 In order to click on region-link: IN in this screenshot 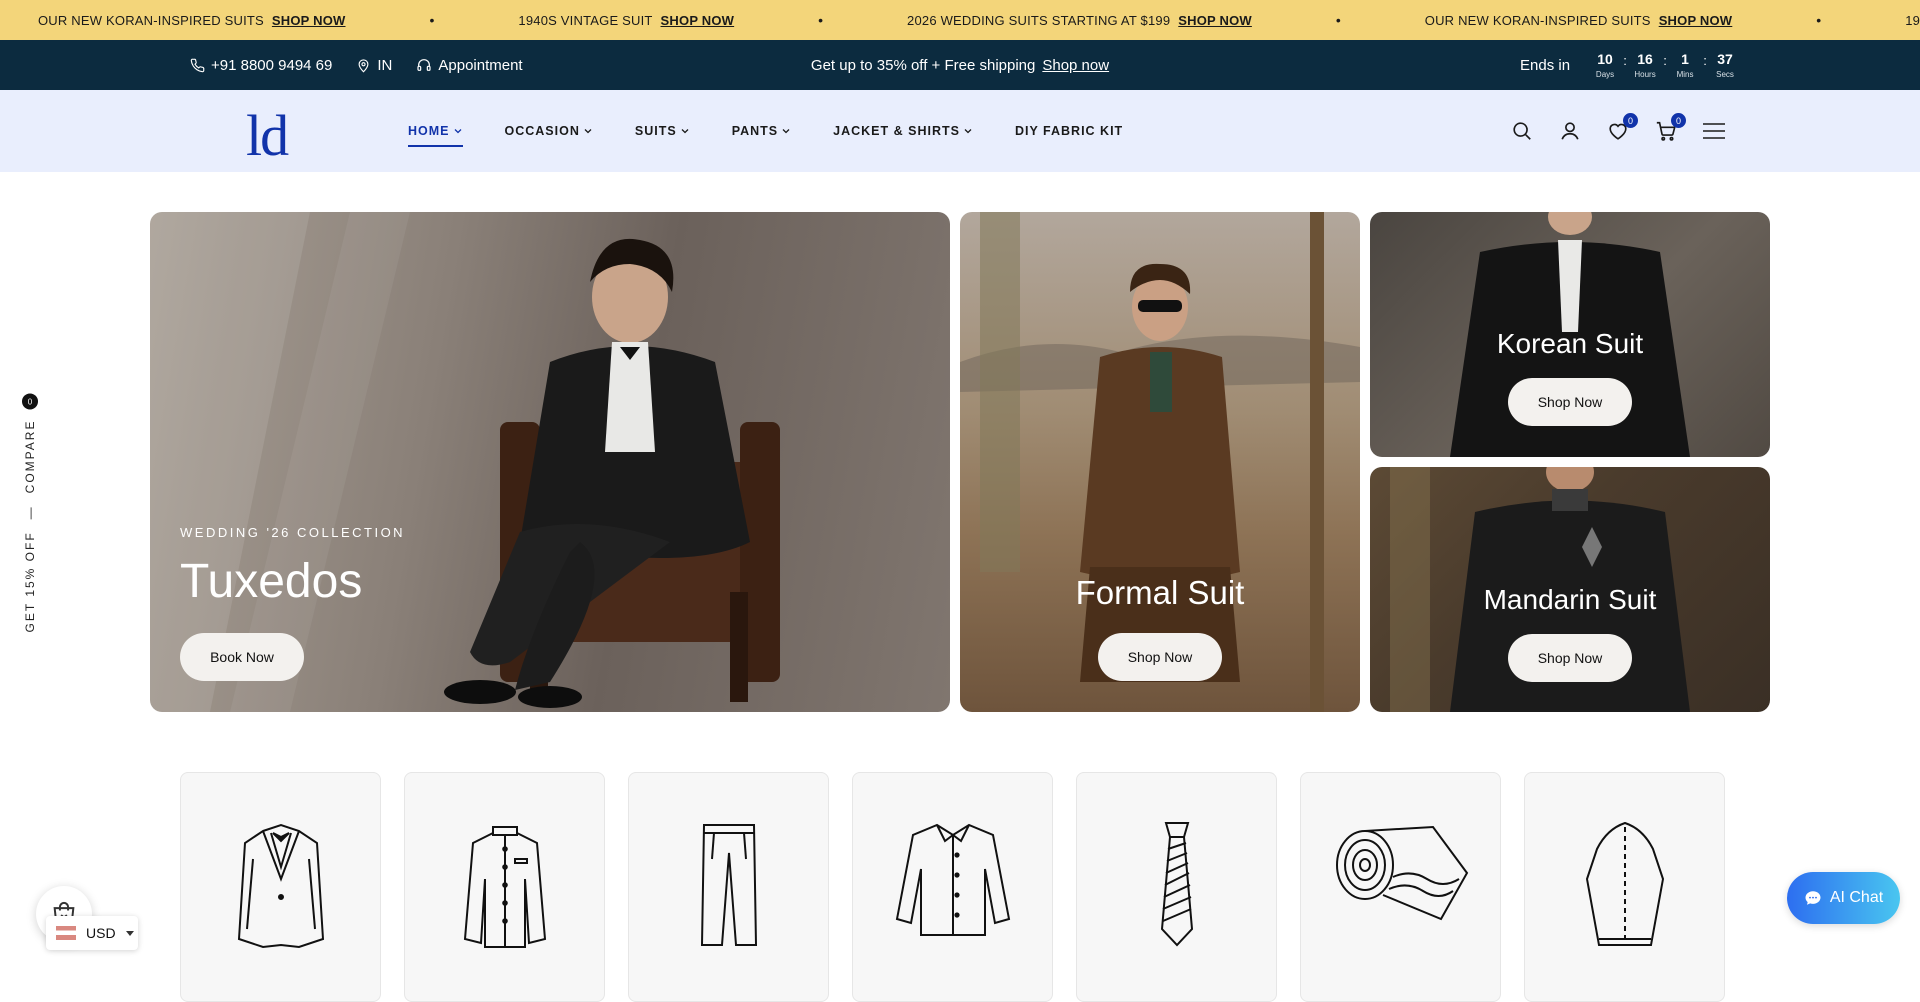, I will do `click(374, 65)`.